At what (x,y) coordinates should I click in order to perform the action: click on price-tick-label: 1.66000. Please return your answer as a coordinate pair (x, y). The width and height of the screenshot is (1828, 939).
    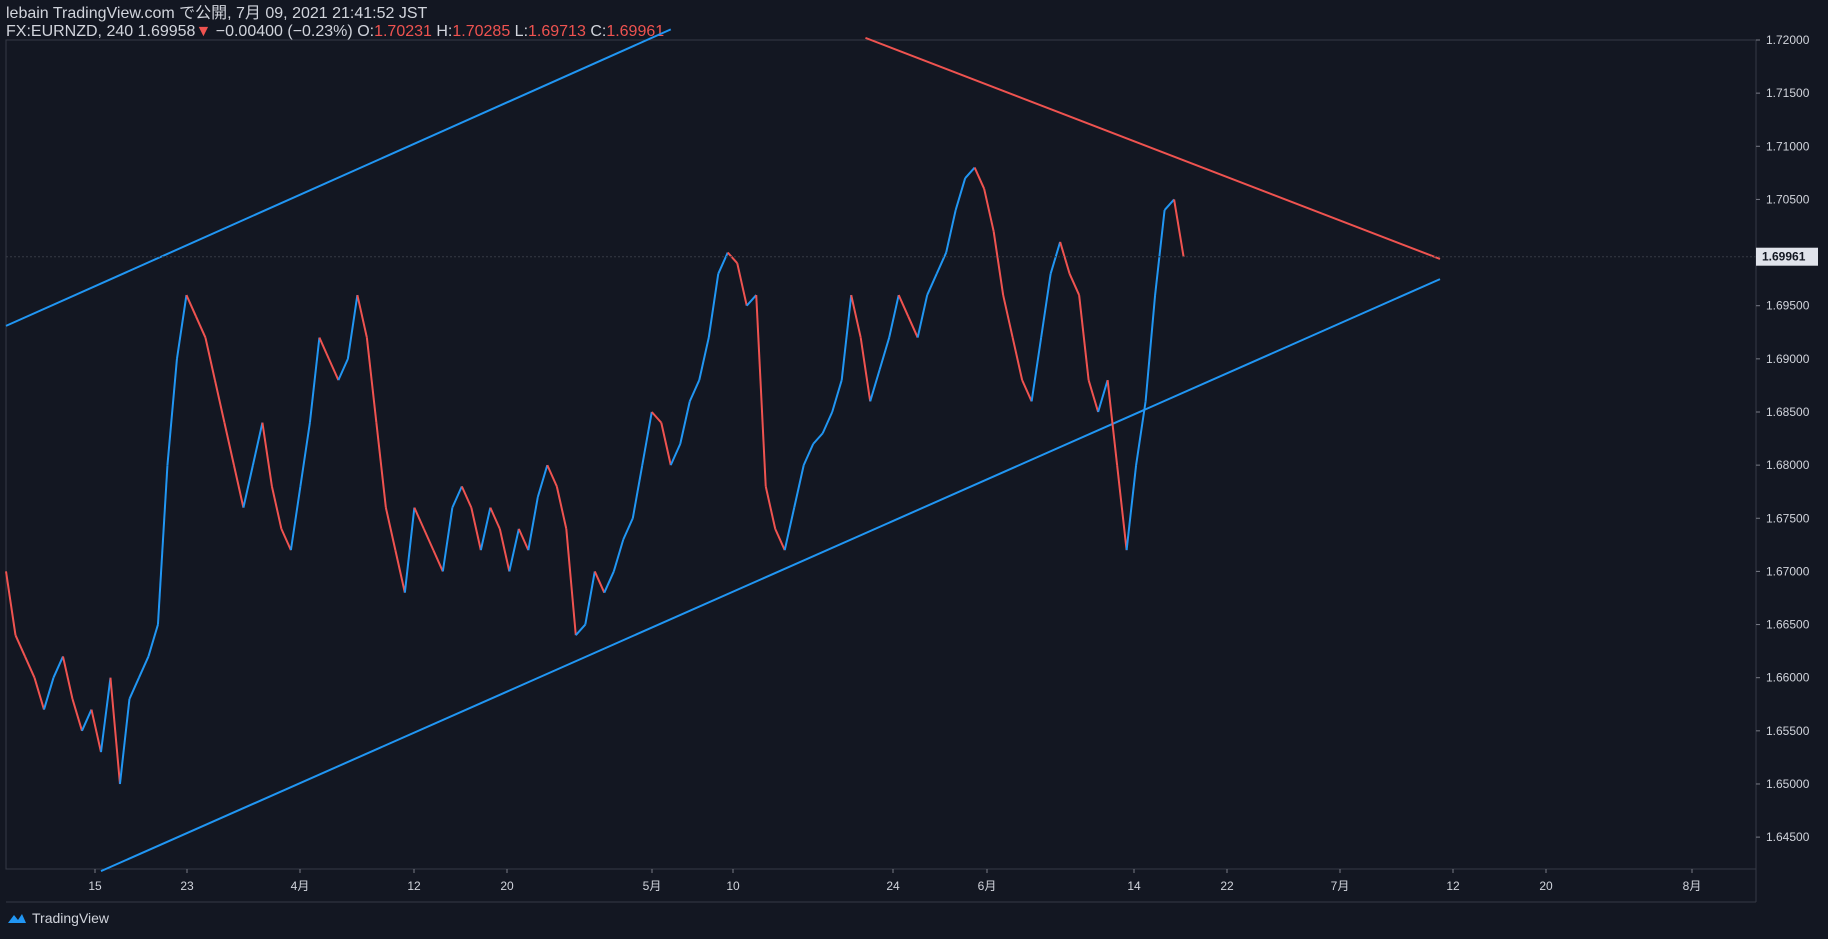
    Looking at the image, I should click on (1788, 678).